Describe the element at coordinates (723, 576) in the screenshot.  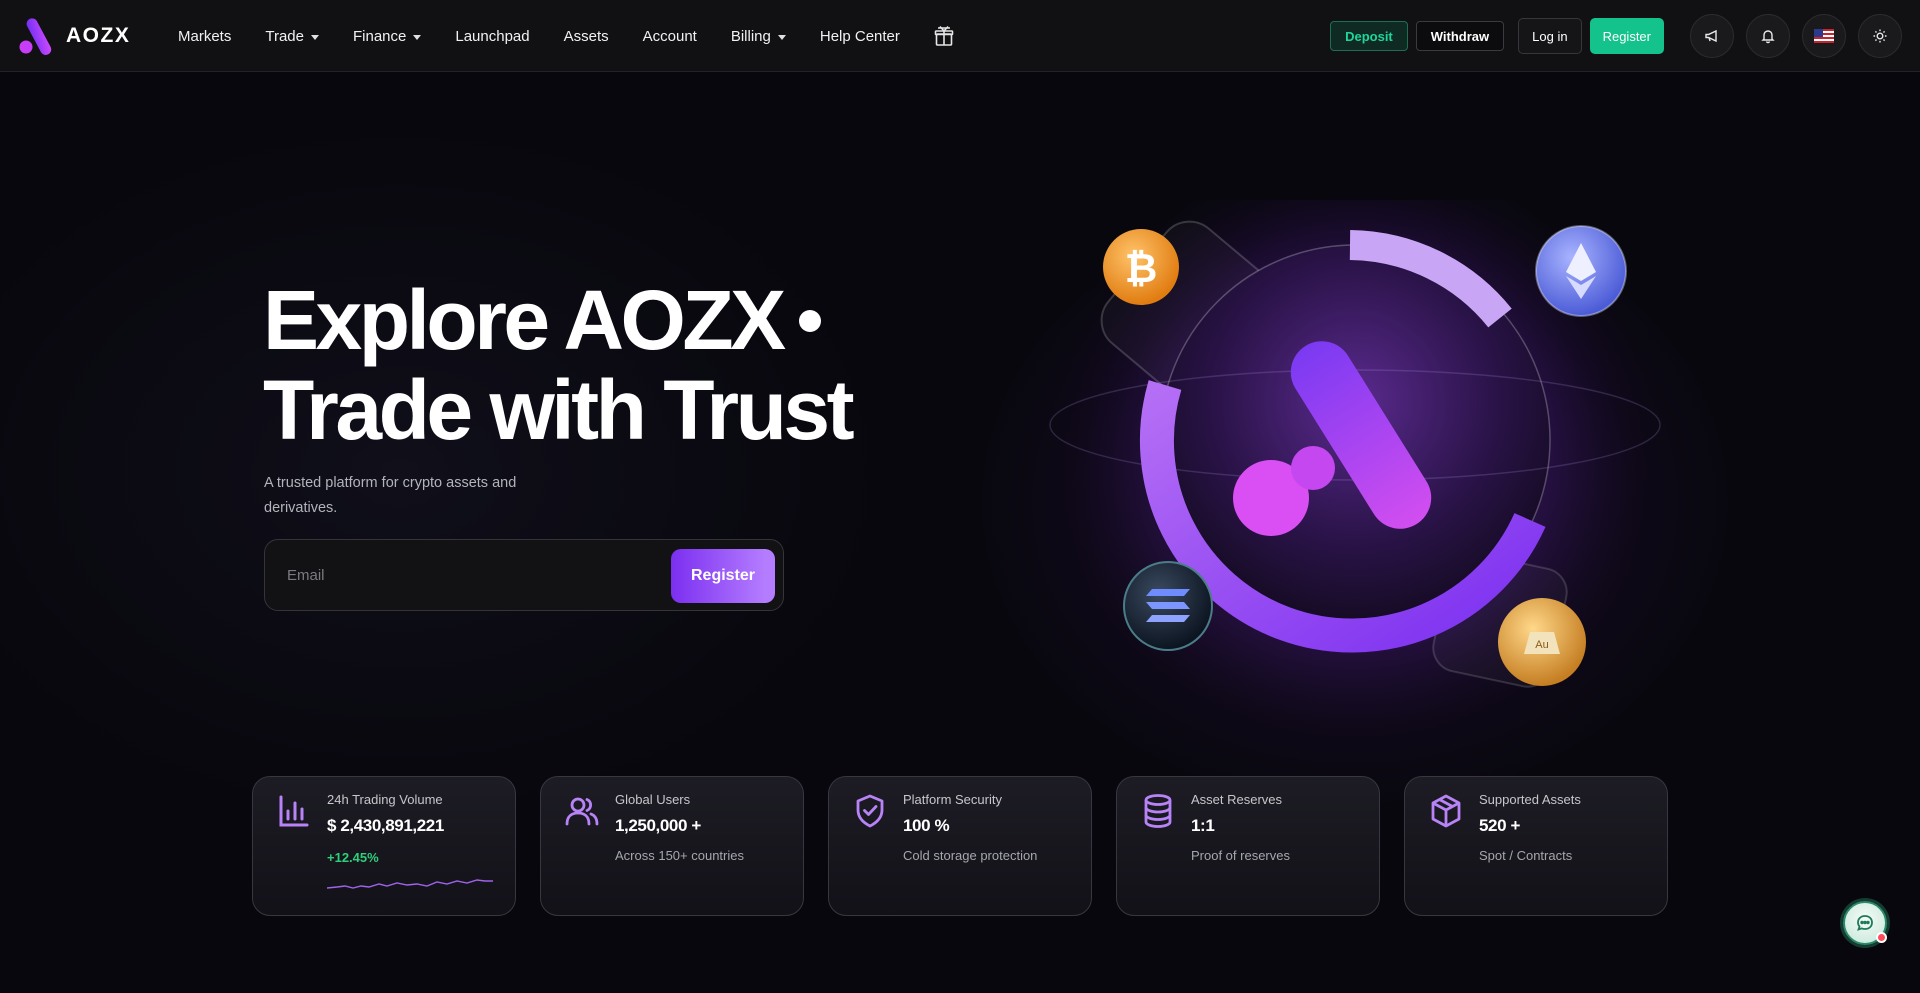
I see `register-button-hero: Register` at that location.